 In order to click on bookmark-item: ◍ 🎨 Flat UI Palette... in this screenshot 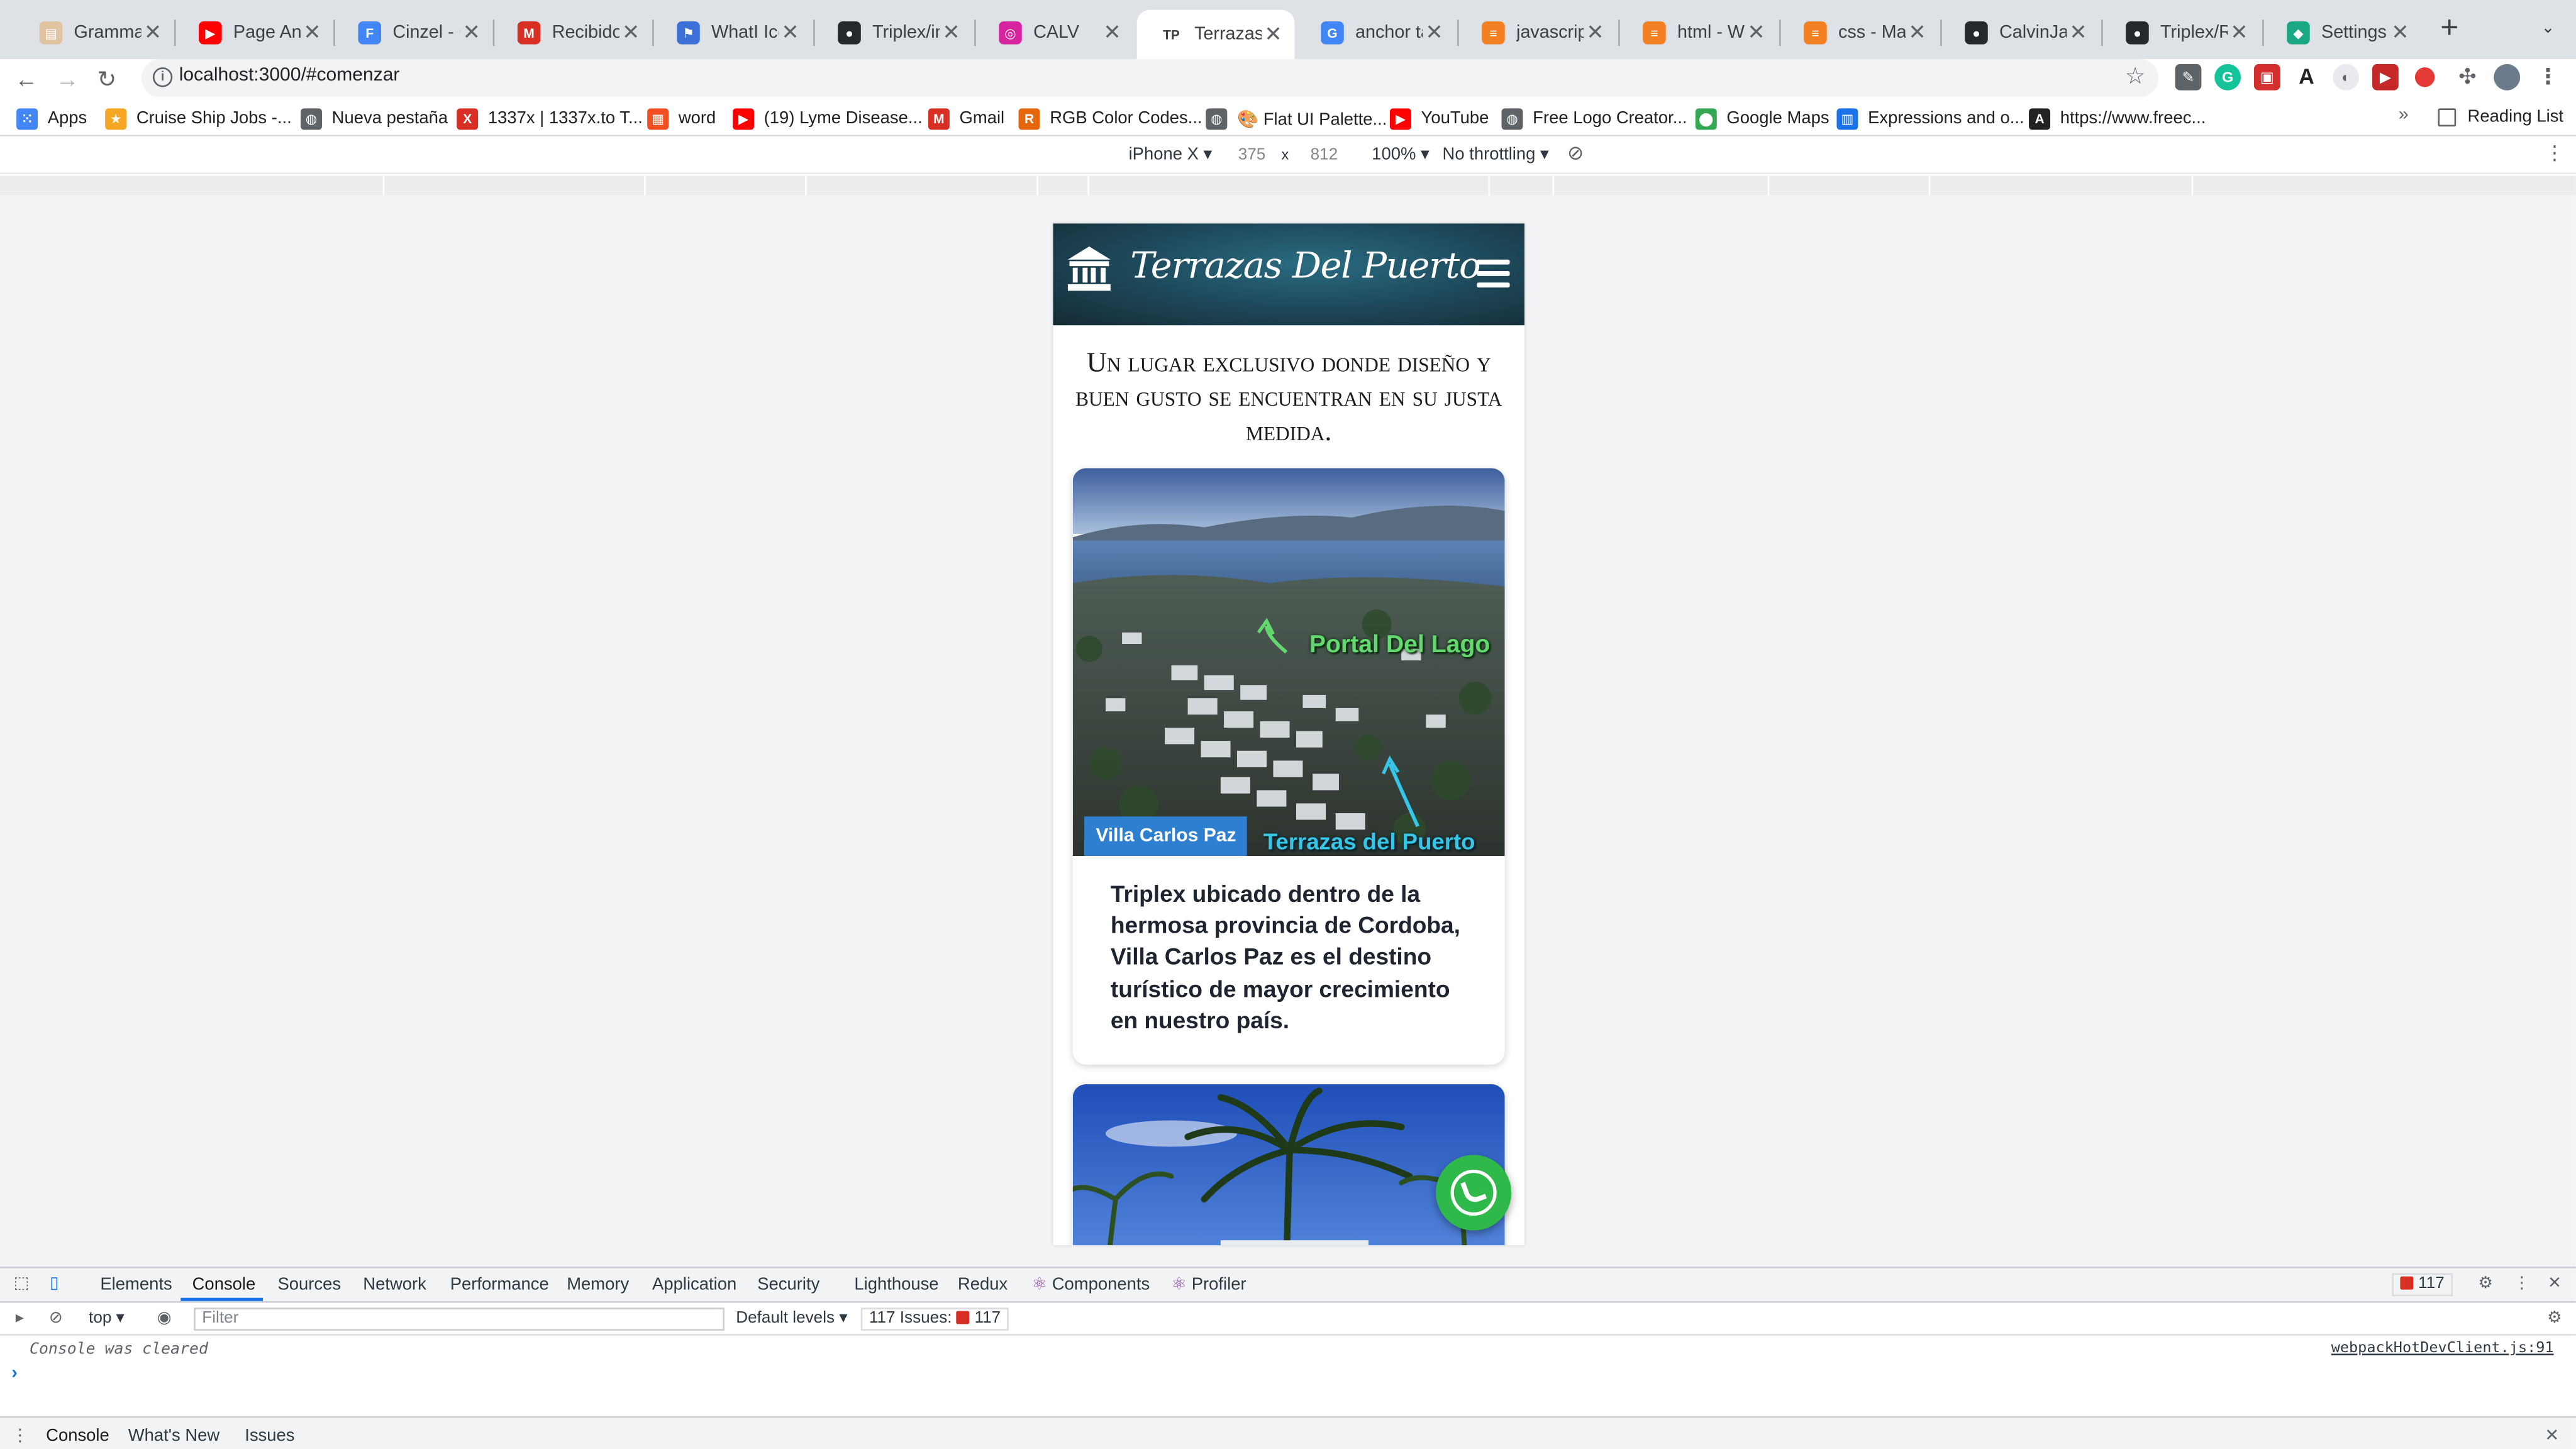, I will do `click(1296, 118)`.